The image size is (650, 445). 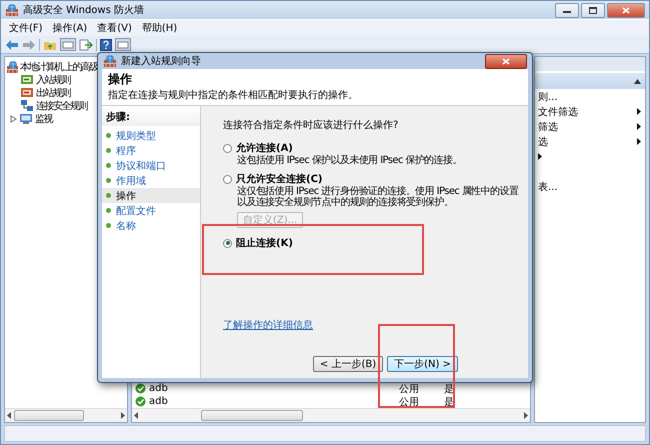 I want to click on step-item: 操作, so click(x=151, y=195).